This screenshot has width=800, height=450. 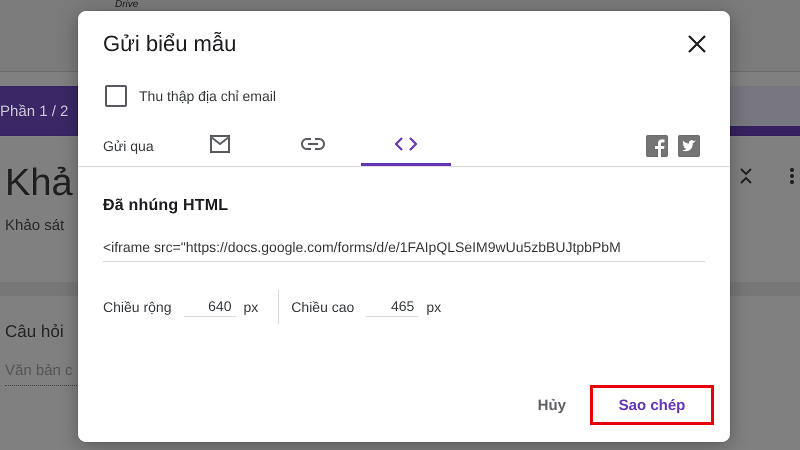 I want to click on embed-code-field: <iframe src="https://docs.google.com/forms/d/e/1FAIpQLSeIM9wUu5zbBUJtpbPbM, so click(x=404, y=250).